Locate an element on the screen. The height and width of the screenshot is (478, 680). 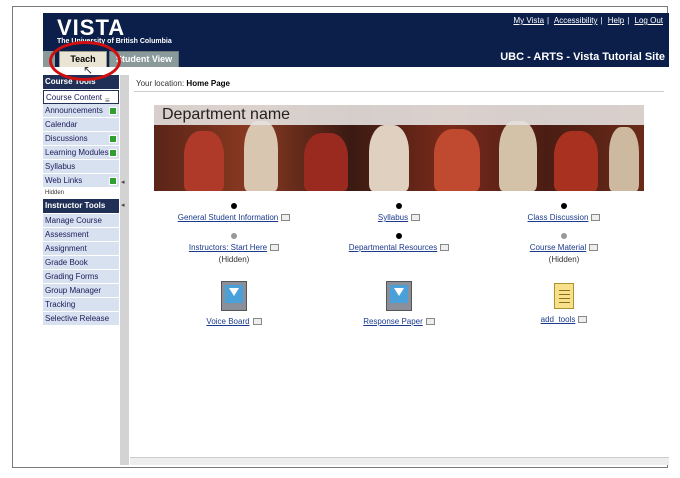
sidebar-item-label: Tracking is located at coordinates (60, 304).